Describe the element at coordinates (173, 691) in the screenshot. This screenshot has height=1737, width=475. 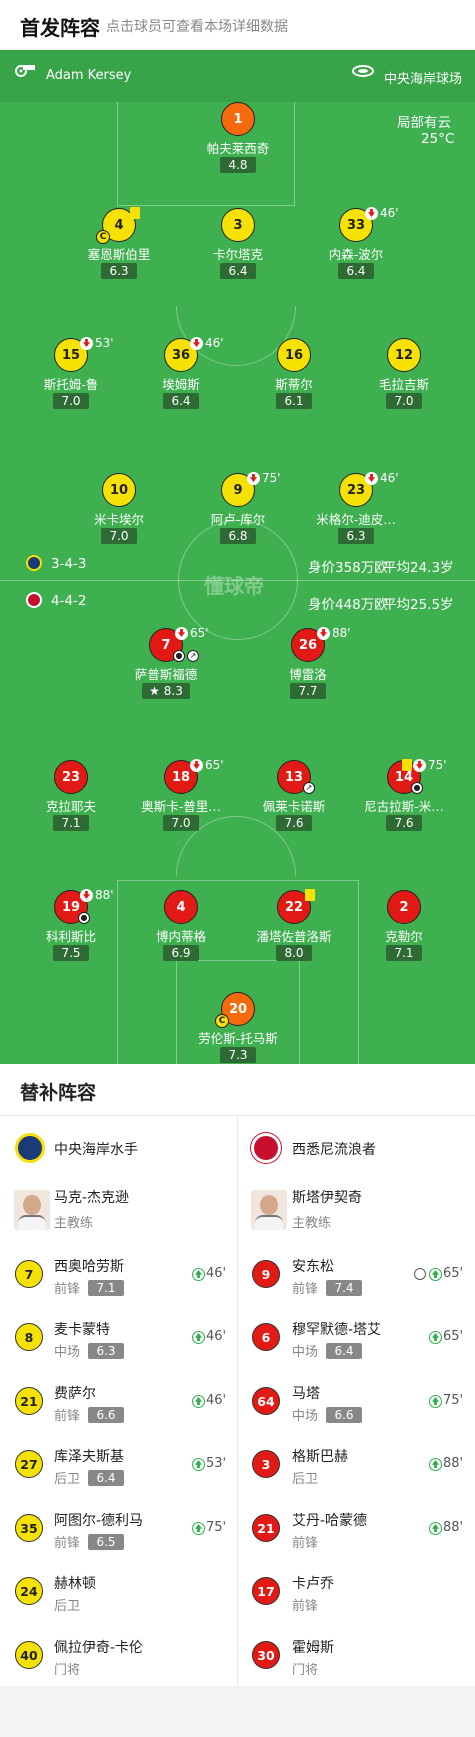
I see `player-rating-value: 8.3` at that location.